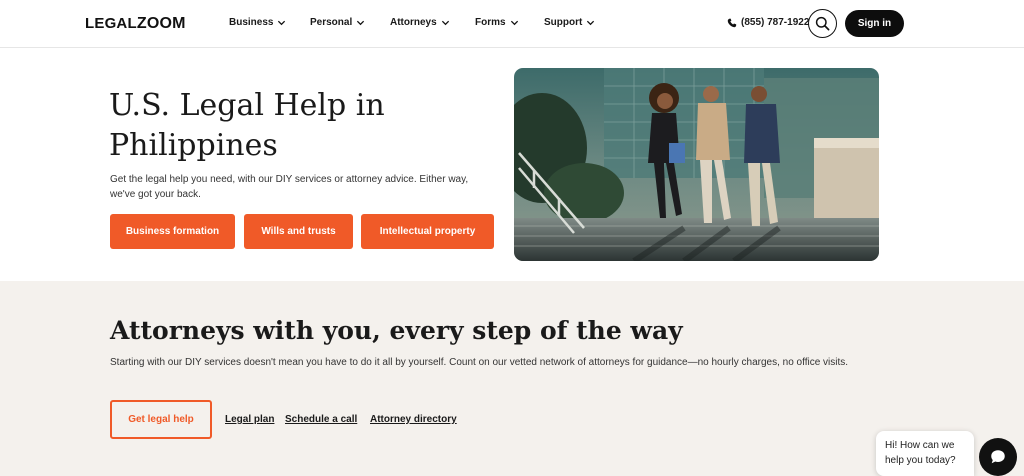 This screenshot has height=476, width=1024. What do you see at coordinates (298, 231) in the screenshot?
I see `wills-and-trusts-button: Wills and trusts` at bounding box center [298, 231].